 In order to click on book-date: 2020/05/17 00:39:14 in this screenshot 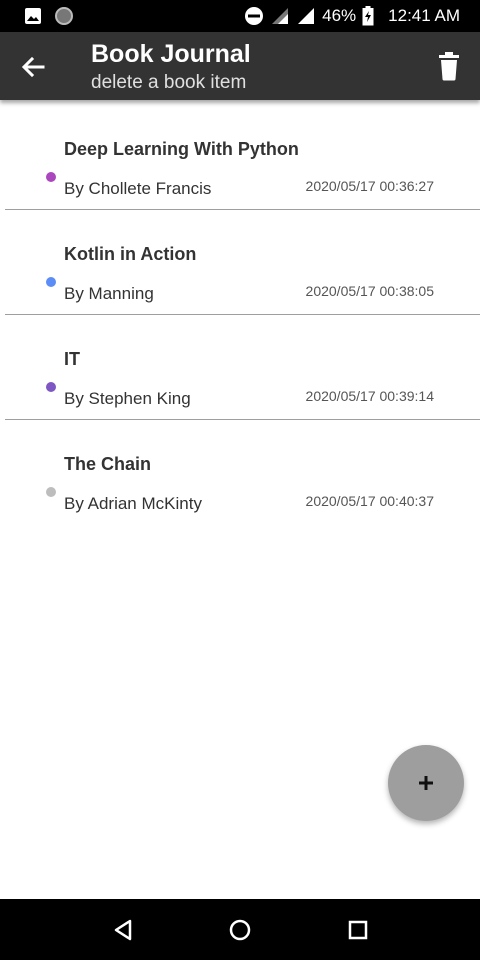, I will do `click(369, 396)`.